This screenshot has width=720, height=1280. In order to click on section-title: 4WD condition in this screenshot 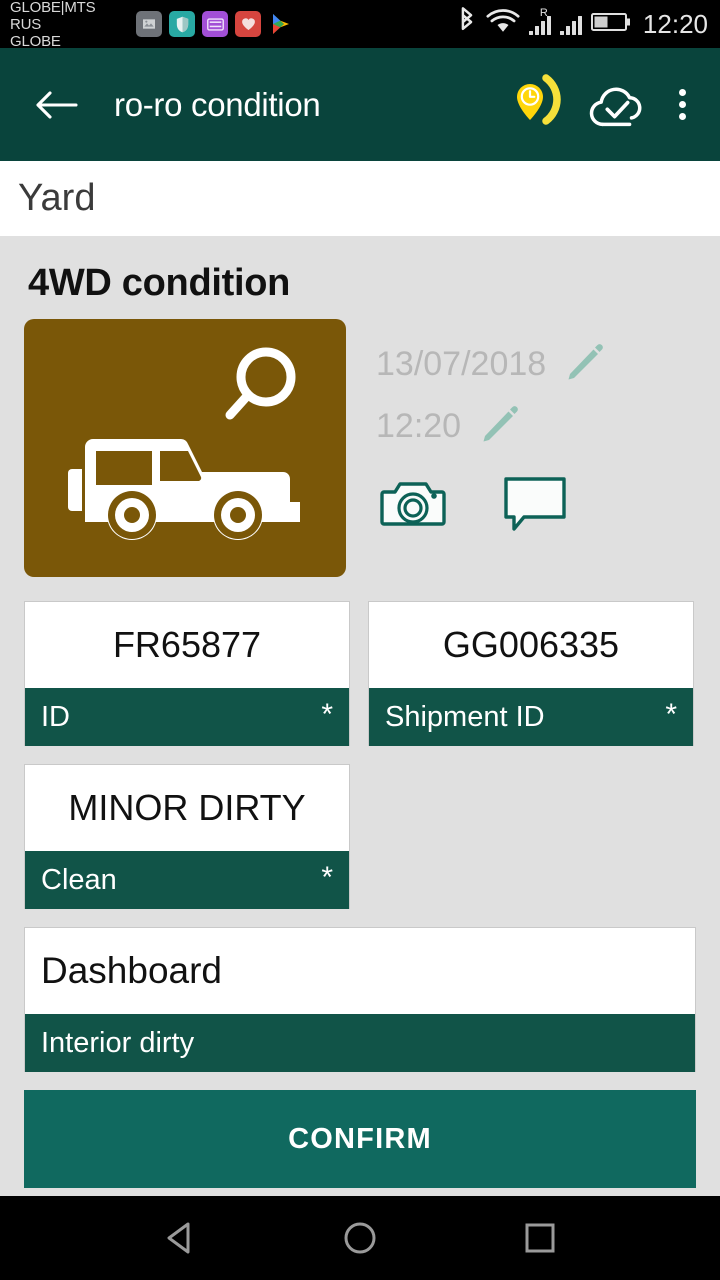, I will do `click(159, 283)`.